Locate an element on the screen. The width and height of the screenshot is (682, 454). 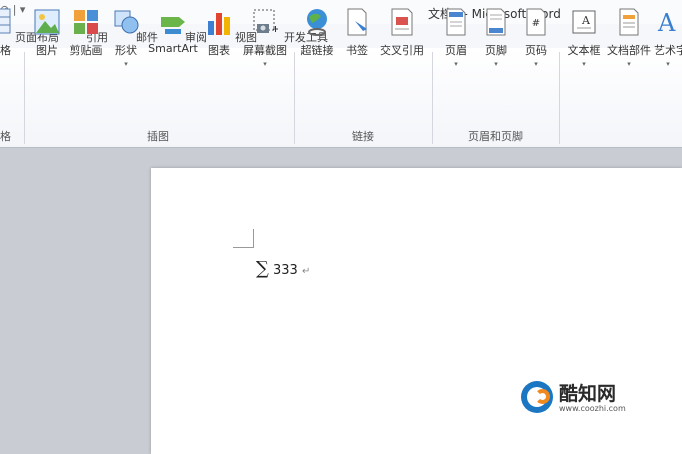
wordart-button: A 艺术字 ▾ is located at coordinates (668, 44).